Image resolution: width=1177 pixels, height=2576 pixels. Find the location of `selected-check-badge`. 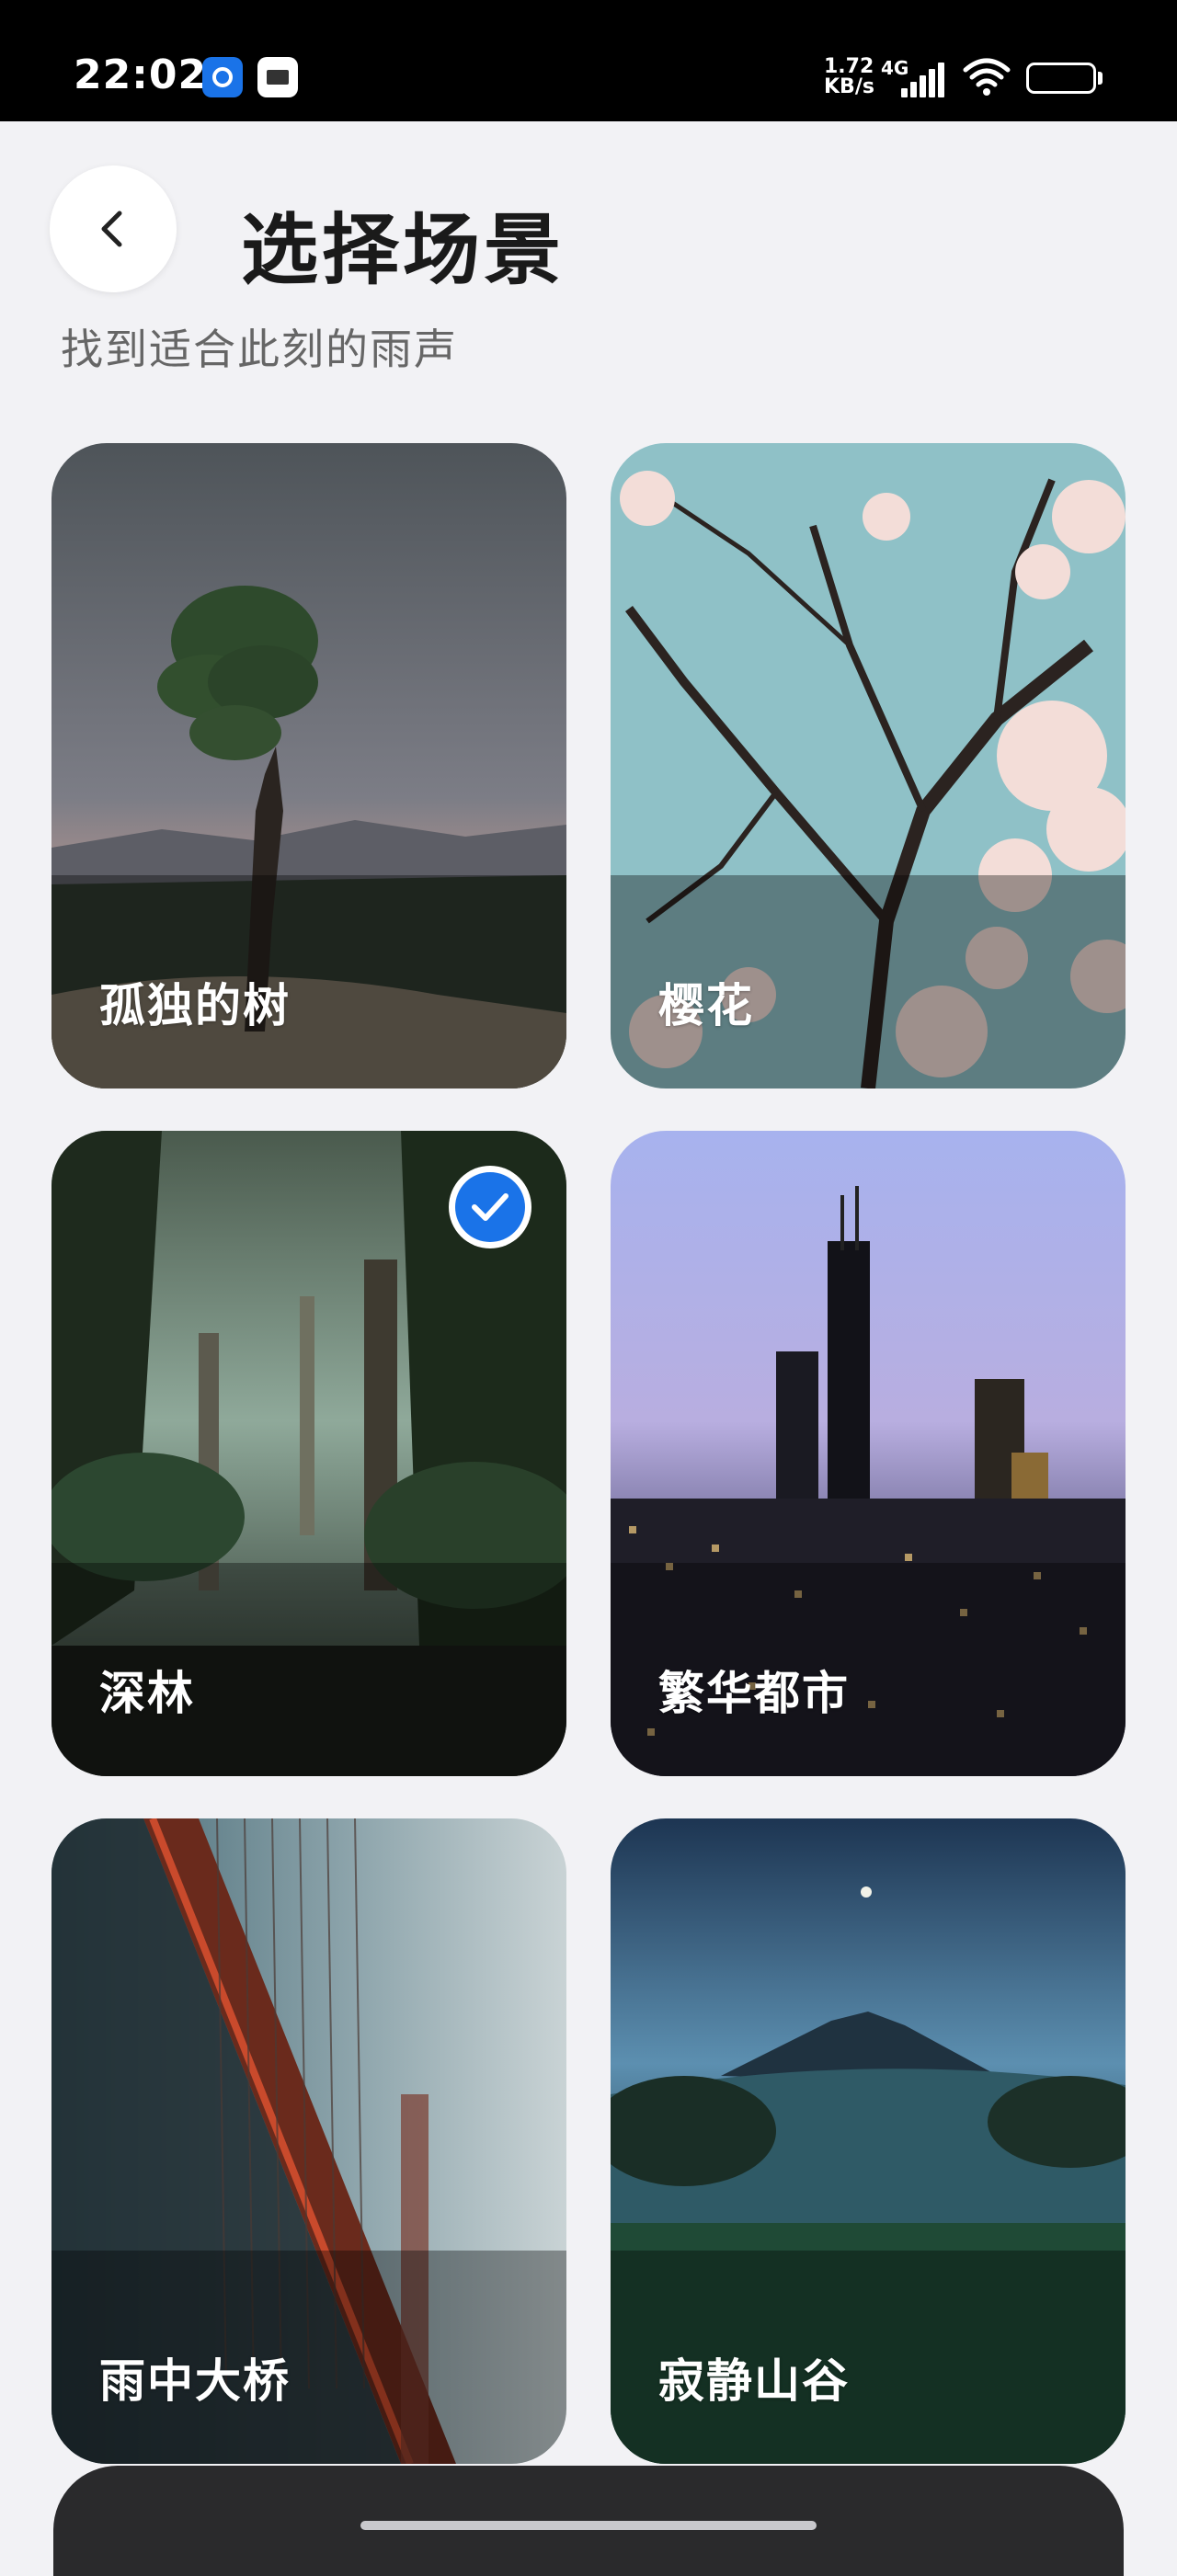

selected-check-badge is located at coordinates (490, 1207).